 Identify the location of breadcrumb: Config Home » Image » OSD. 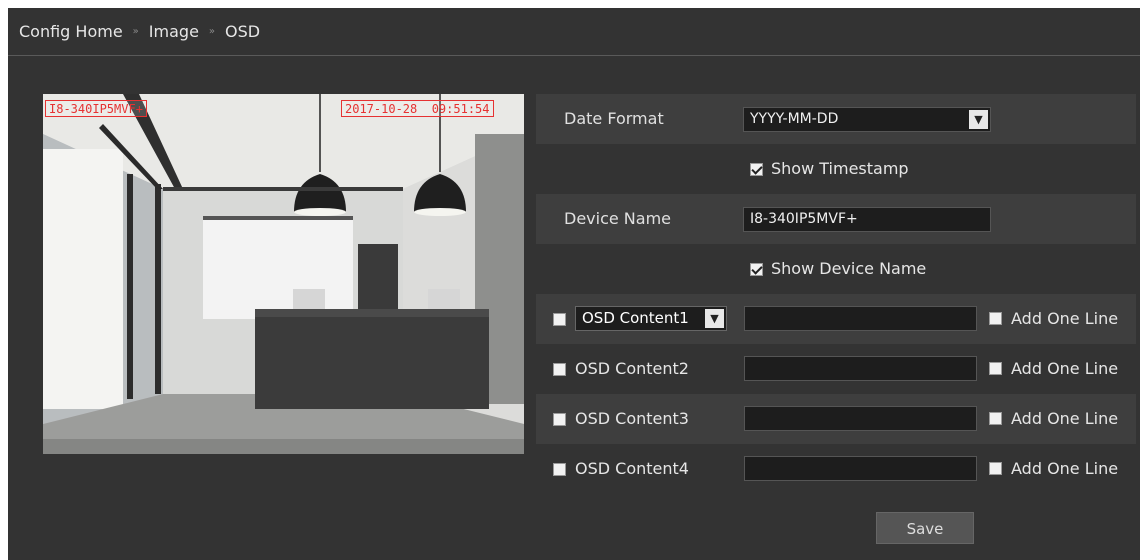
(574, 32).